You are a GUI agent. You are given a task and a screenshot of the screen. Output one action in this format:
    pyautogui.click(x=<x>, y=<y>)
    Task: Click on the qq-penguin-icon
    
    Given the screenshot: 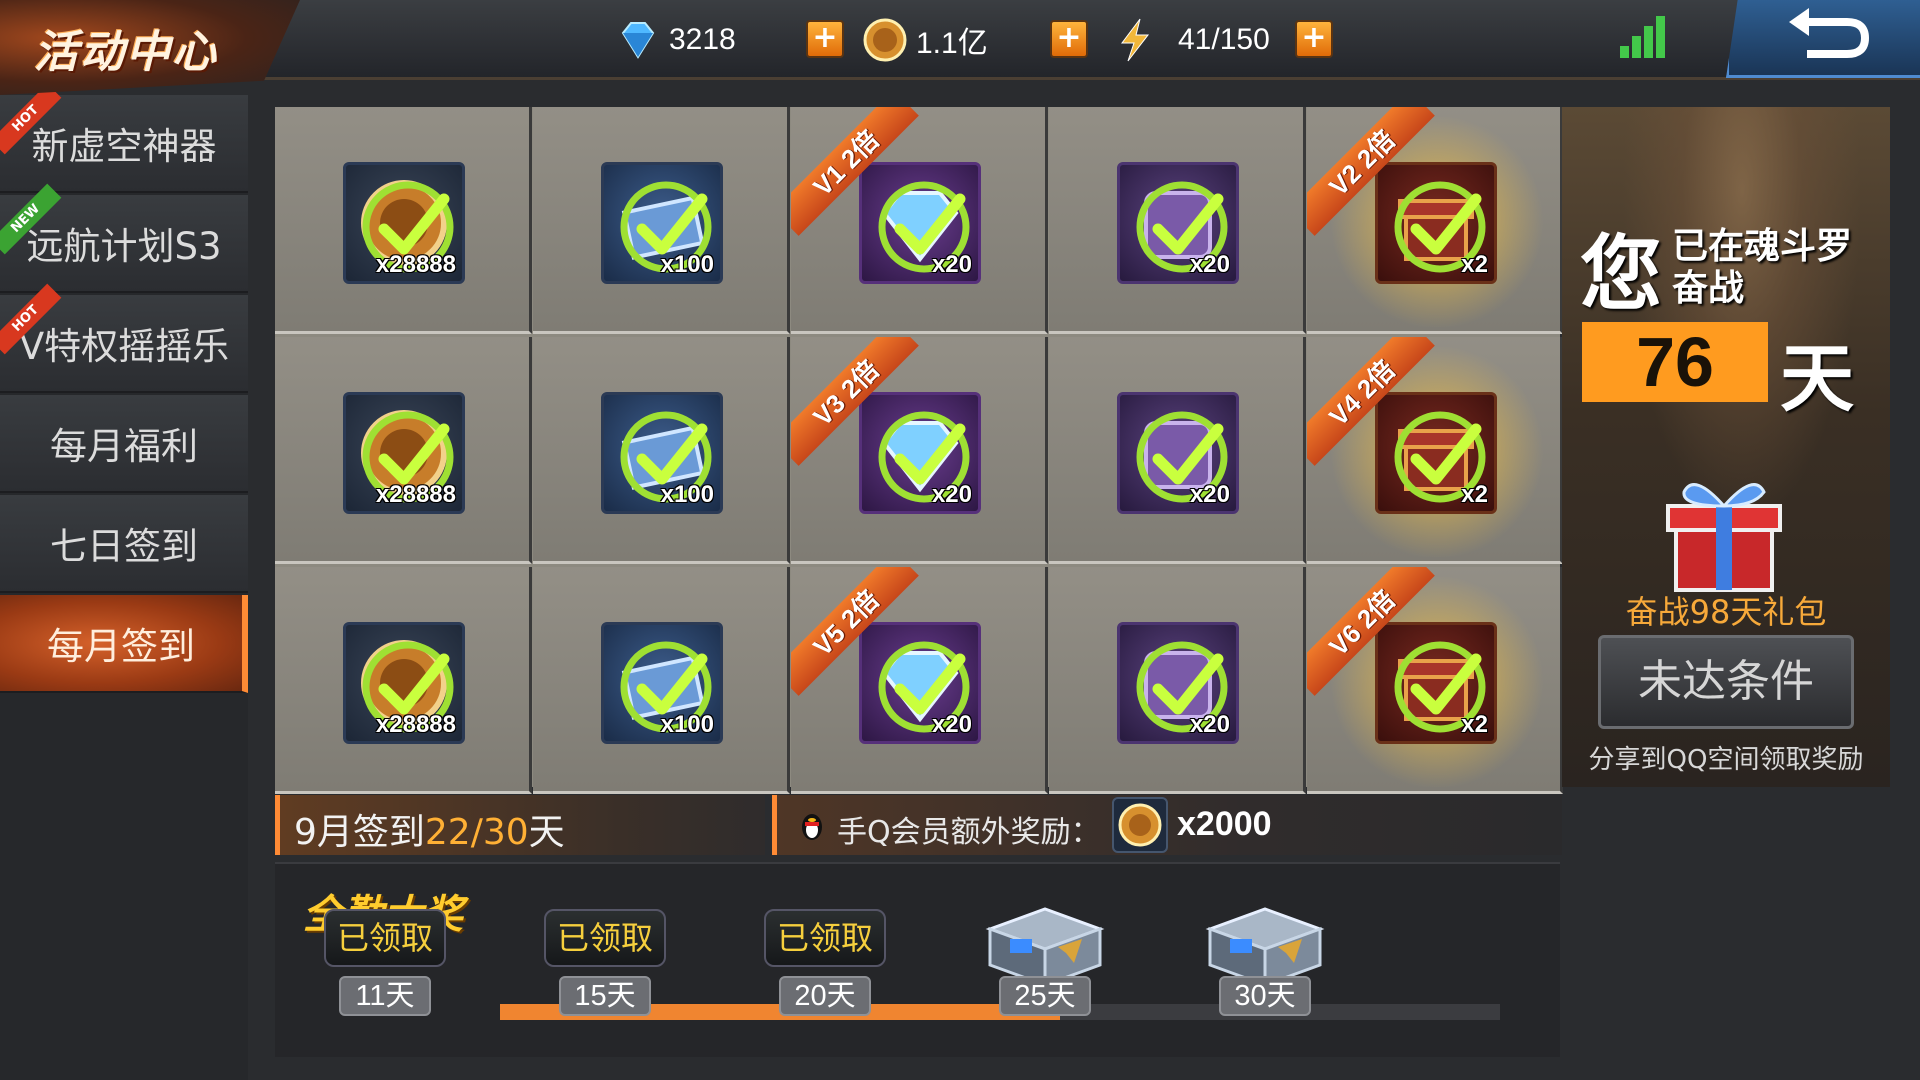 What is the action you would take?
    pyautogui.click(x=812, y=827)
    